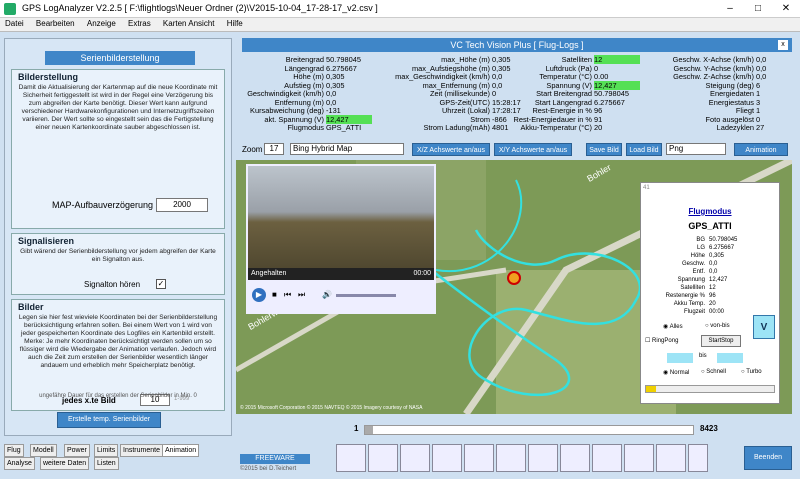  What do you see at coordinates (305, 127) in the screenshot?
I see `telemetry-label: Flugmodus` at bounding box center [305, 127].